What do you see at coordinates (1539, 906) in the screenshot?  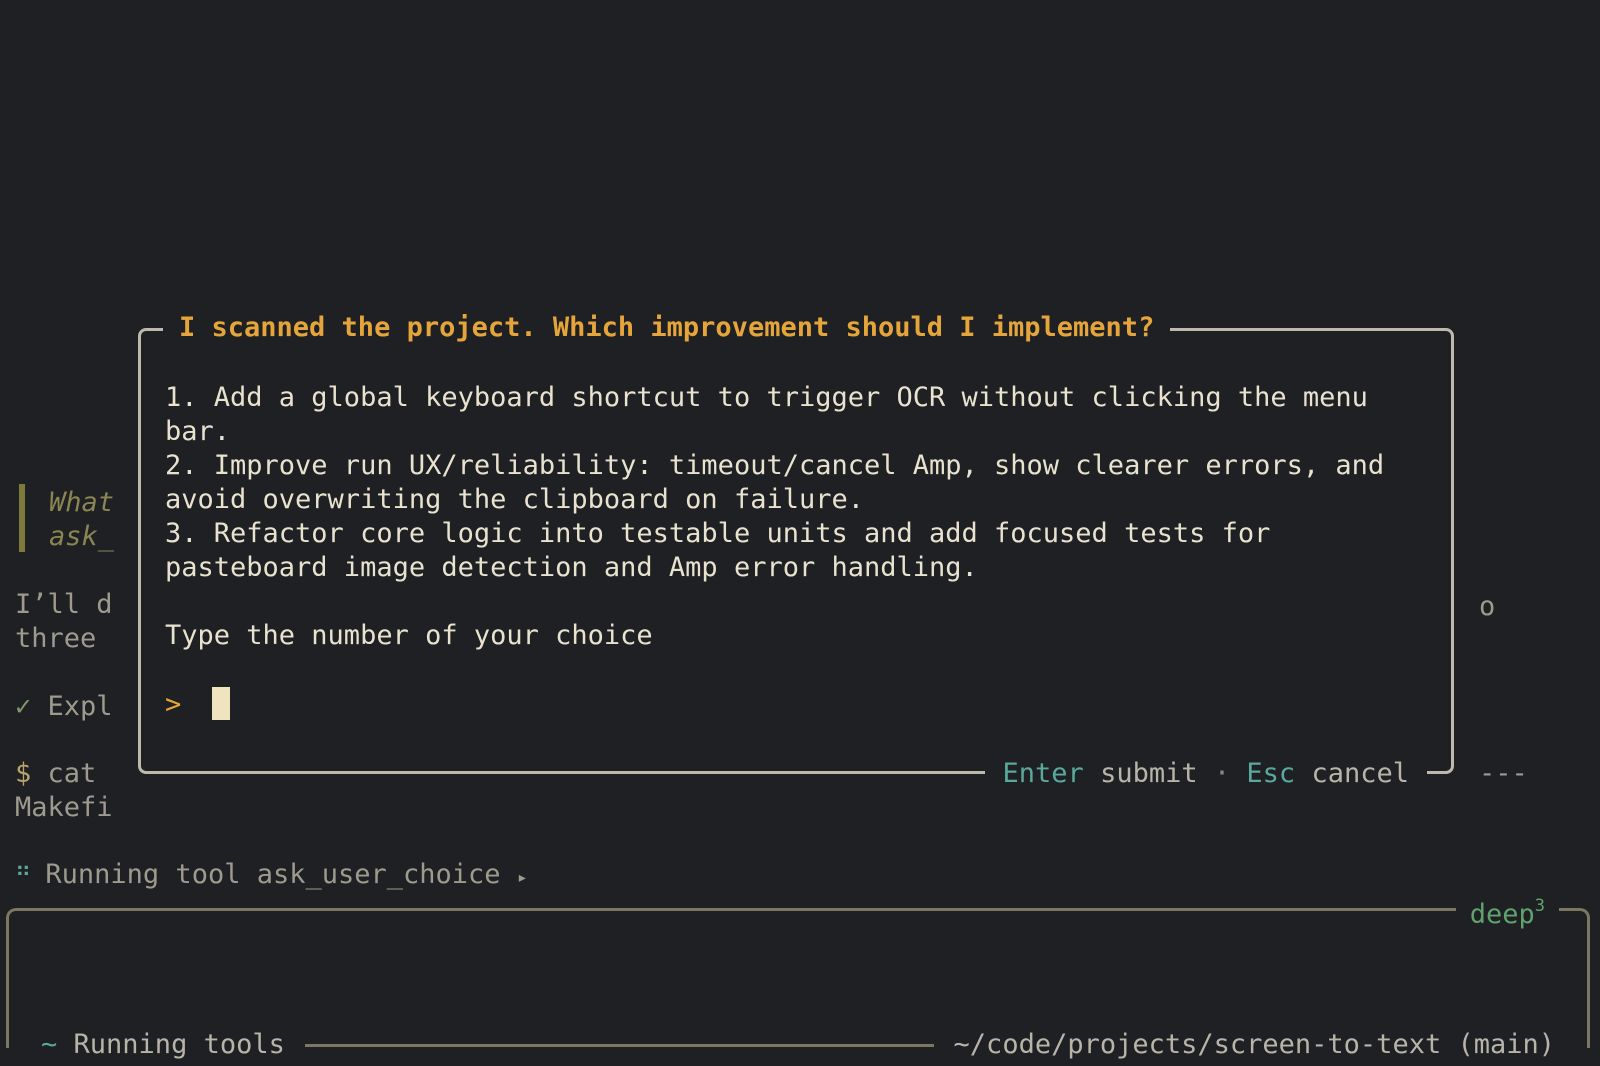 I see `mode-superscript: 3` at bounding box center [1539, 906].